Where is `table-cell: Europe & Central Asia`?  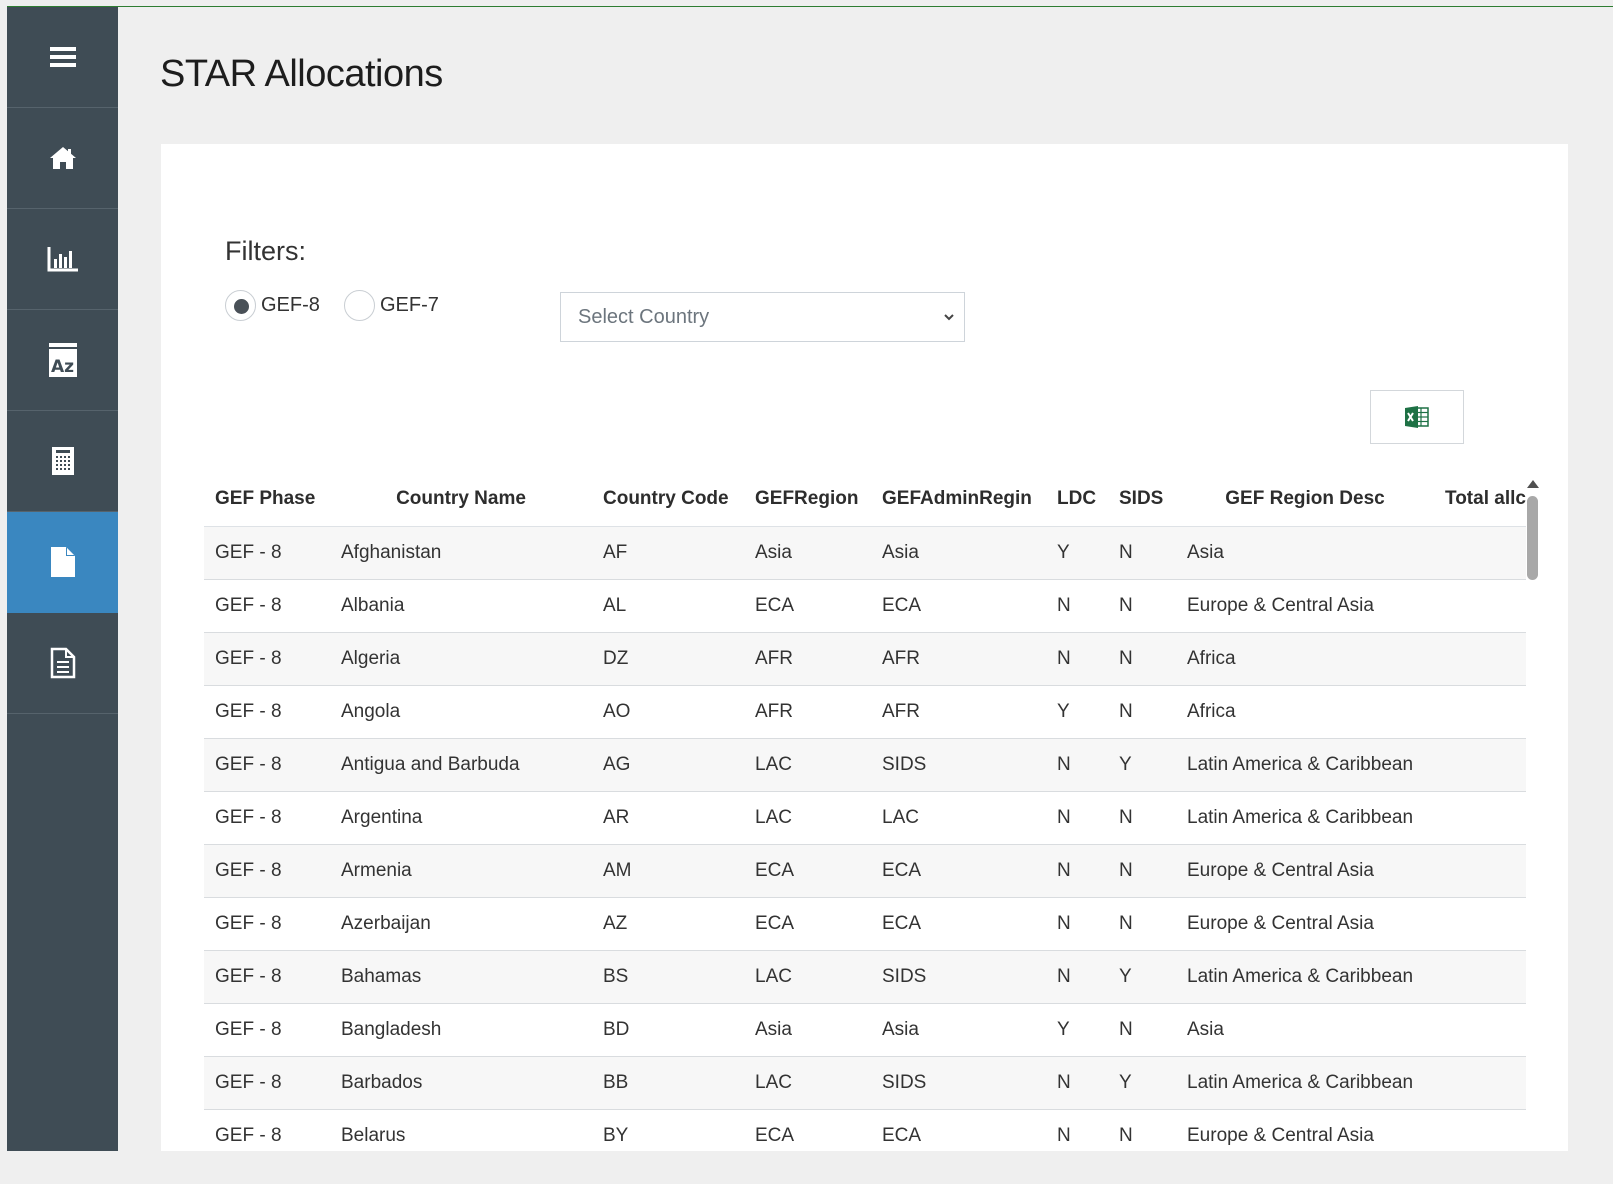 table-cell: Europe & Central Asia is located at coordinates (1305, 606).